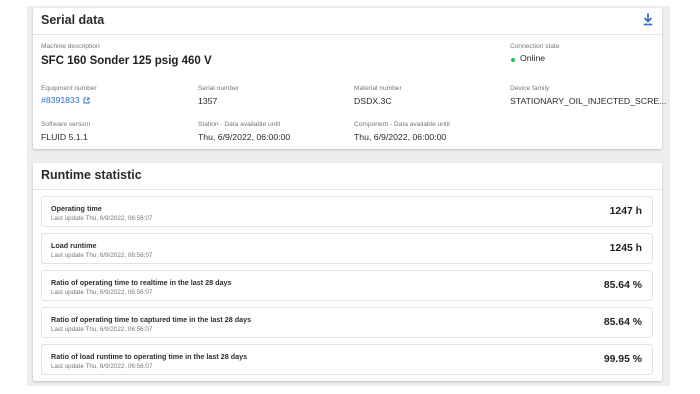 The width and height of the screenshot is (700, 394). I want to click on metric-label: Operating time, so click(76, 208).